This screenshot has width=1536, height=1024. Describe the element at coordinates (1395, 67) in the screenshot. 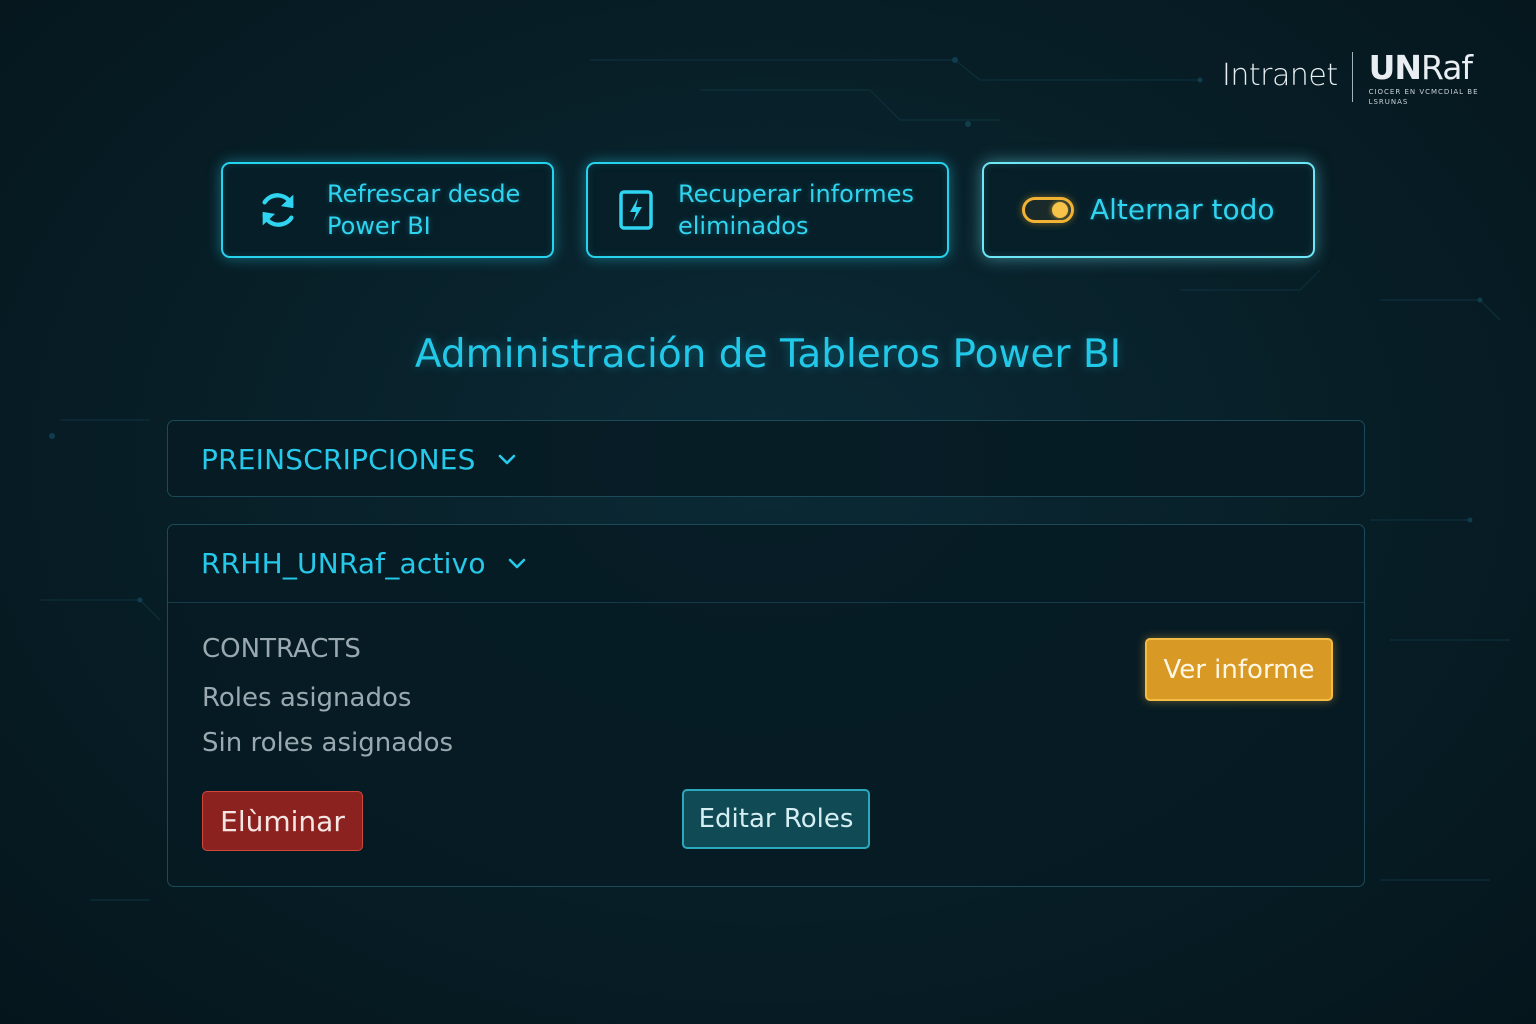

I see `logo-bold-part: UN` at that location.